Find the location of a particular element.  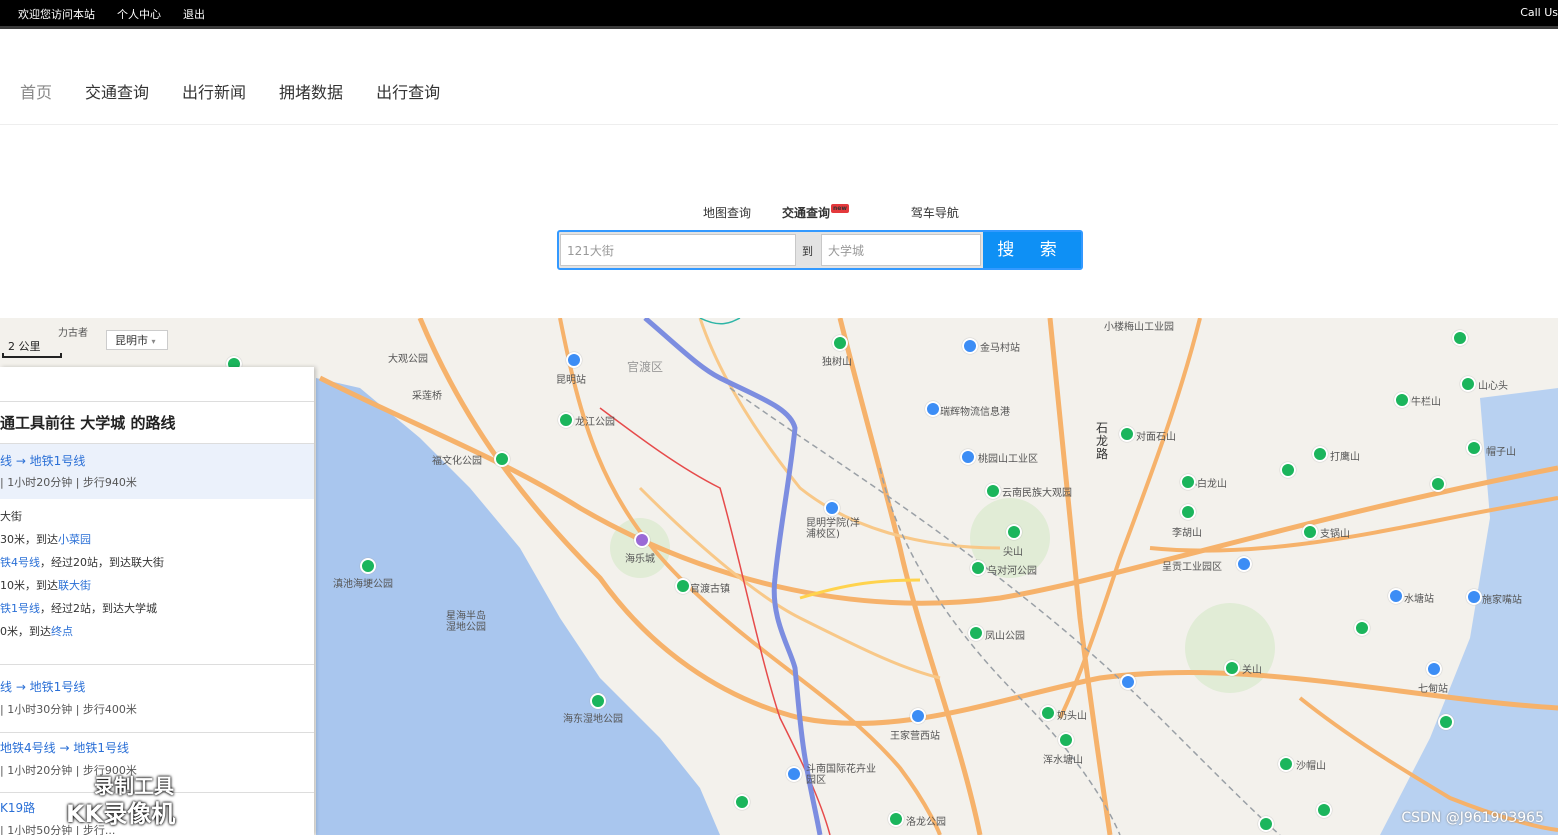

step-text: 10米，到达 is located at coordinates (29, 585).